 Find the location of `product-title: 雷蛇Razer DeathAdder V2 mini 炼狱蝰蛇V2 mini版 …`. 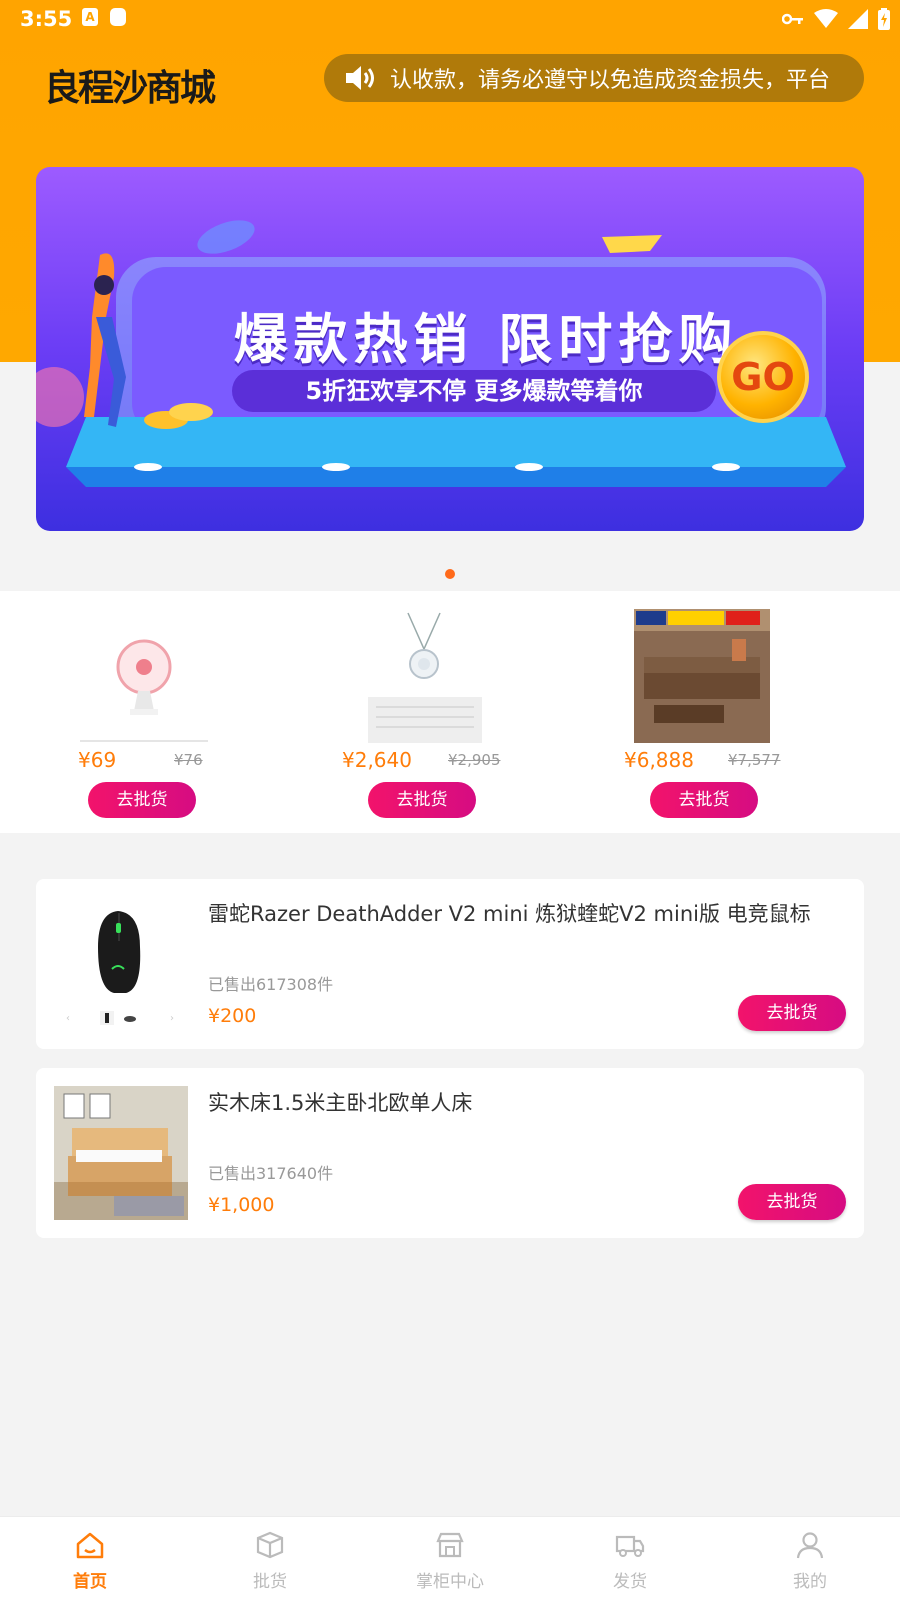

product-title: 雷蛇Razer DeathAdder V2 mini 炼狱蝰蛇V2 mini版 … is located at coordinates (509, 914).